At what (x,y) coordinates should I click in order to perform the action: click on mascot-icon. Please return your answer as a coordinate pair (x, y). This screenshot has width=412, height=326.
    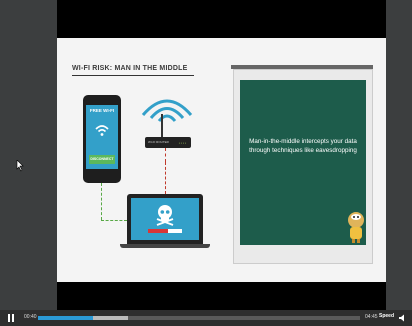
    Looking at the image, I should click on (356, 227).